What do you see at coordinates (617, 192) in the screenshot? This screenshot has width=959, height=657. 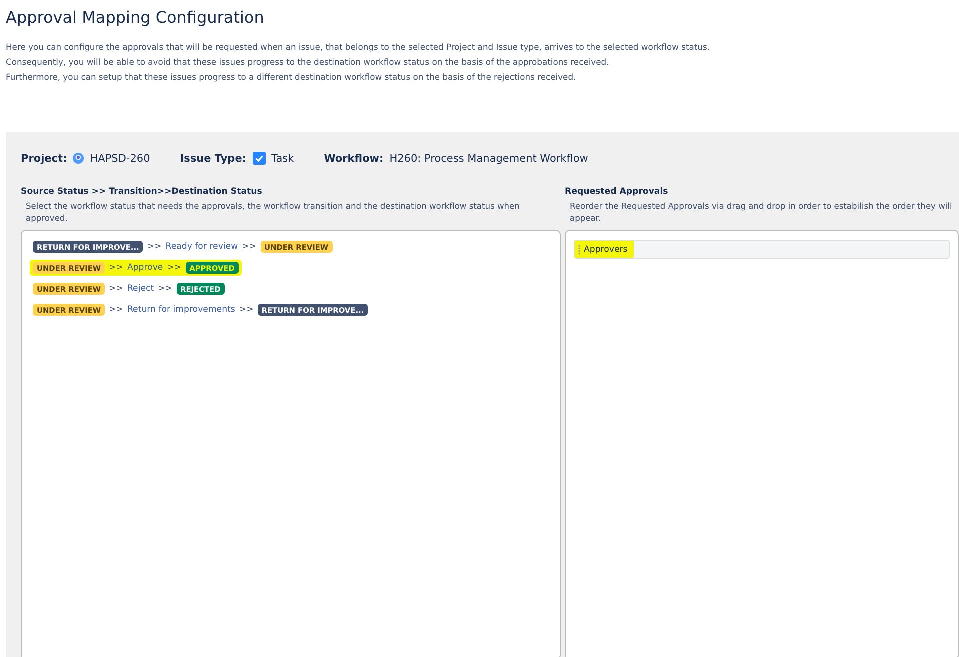 I see `section-heading: Requested Approvals` at bounding box center [617, 192].